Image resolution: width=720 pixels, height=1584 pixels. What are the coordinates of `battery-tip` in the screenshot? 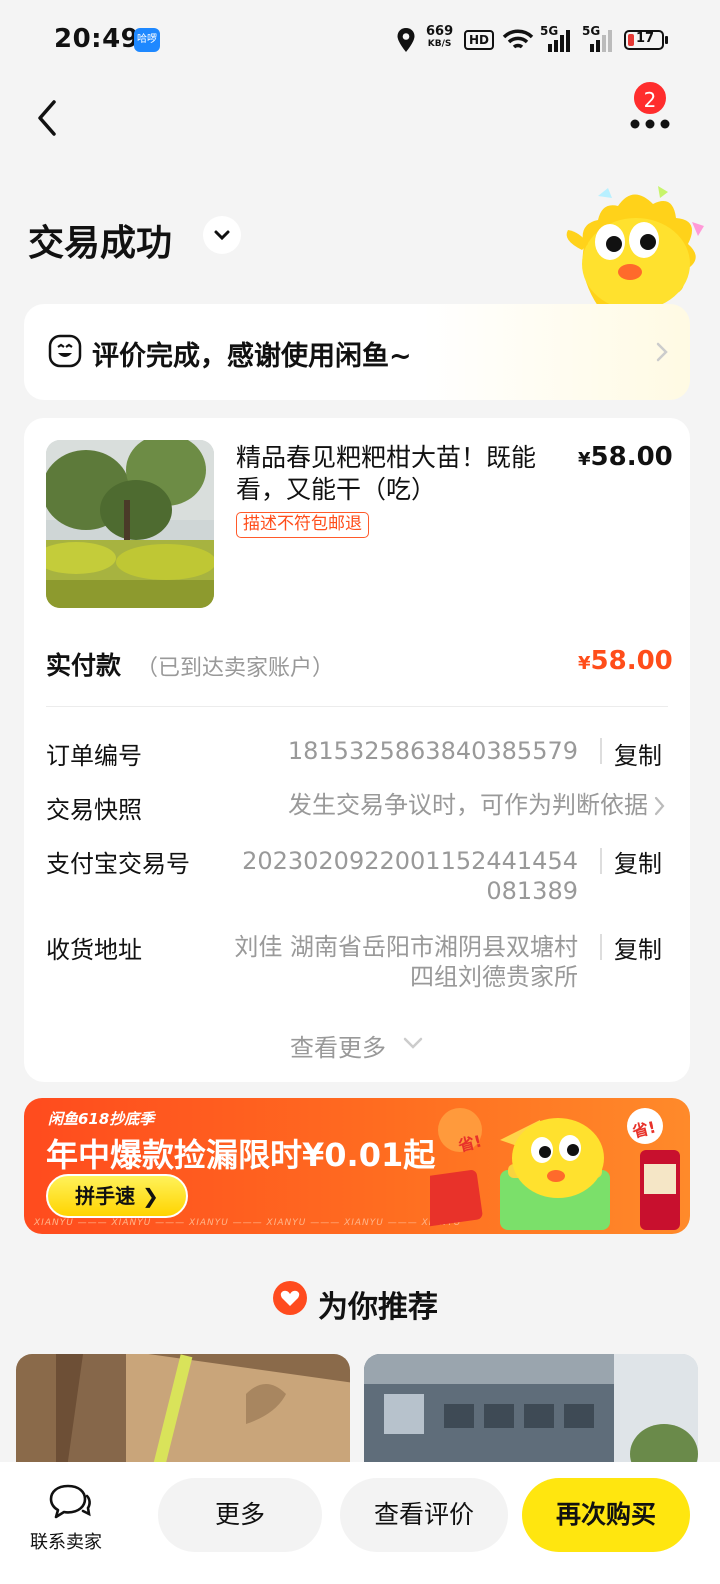 It's located at (666, 40).